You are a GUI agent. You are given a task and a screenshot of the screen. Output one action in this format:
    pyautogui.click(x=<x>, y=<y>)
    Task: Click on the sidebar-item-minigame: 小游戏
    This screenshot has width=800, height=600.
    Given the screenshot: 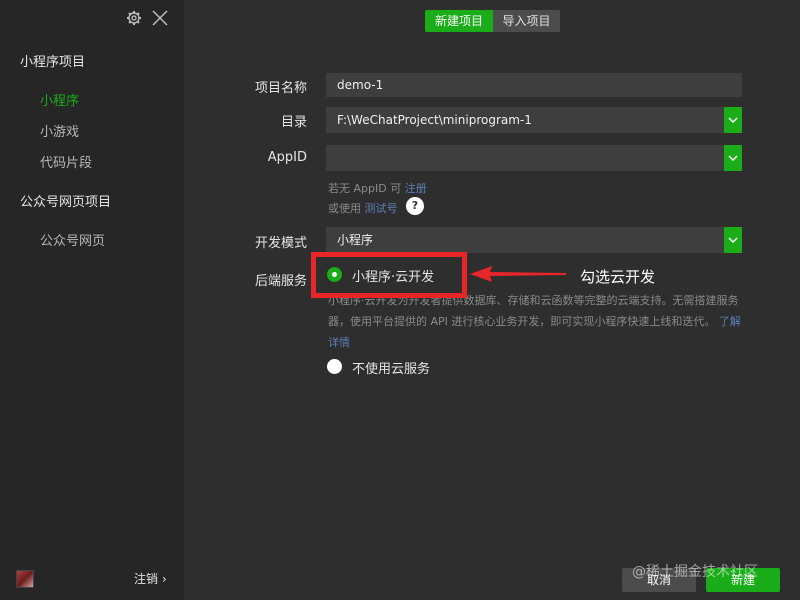 What is the action you would take?
    pyautogui.click(x=59, y=130)
    